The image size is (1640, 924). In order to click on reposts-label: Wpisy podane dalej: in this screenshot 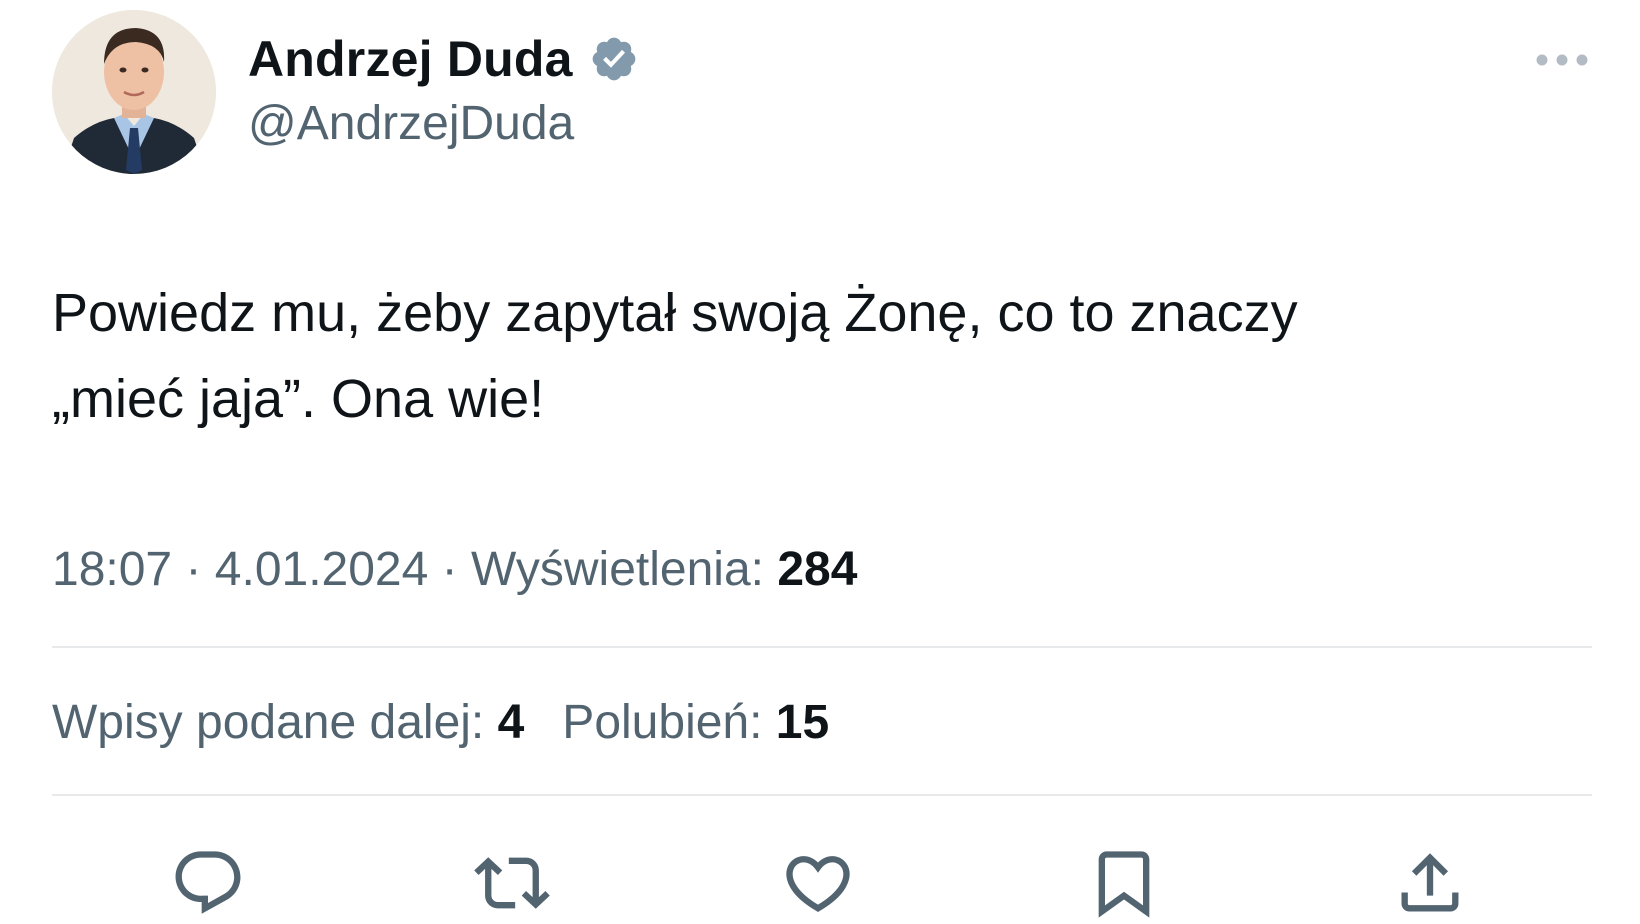, I will do `click(275, 722)`.